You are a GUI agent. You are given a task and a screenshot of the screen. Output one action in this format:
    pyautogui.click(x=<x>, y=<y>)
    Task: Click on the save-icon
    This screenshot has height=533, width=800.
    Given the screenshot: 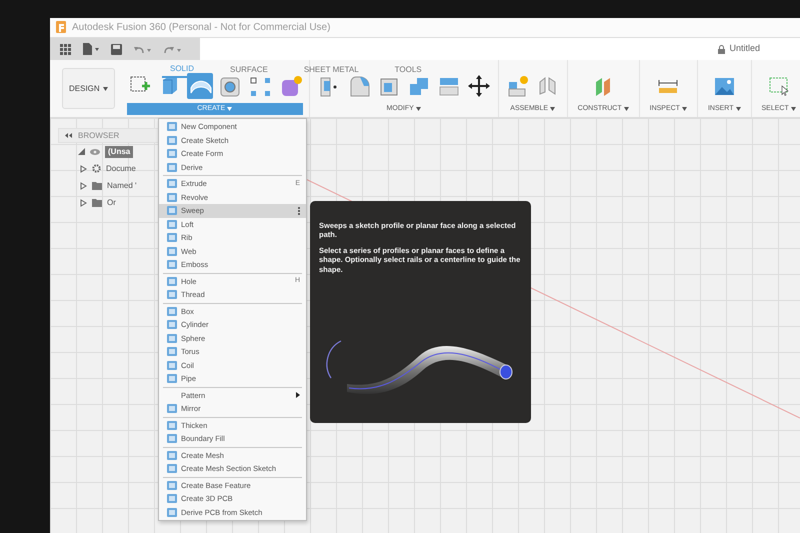 What is the action you would take?
    pyautogui.click(x=116, y=49)
    